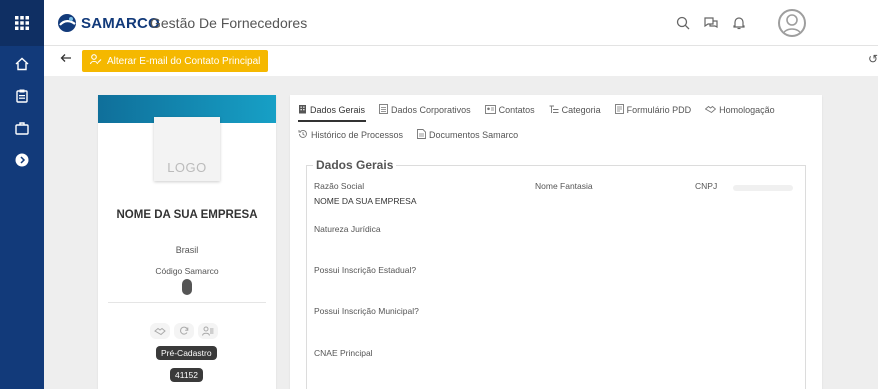  I want to click on samarco-logo: SAMARCO, so click(108, 23).